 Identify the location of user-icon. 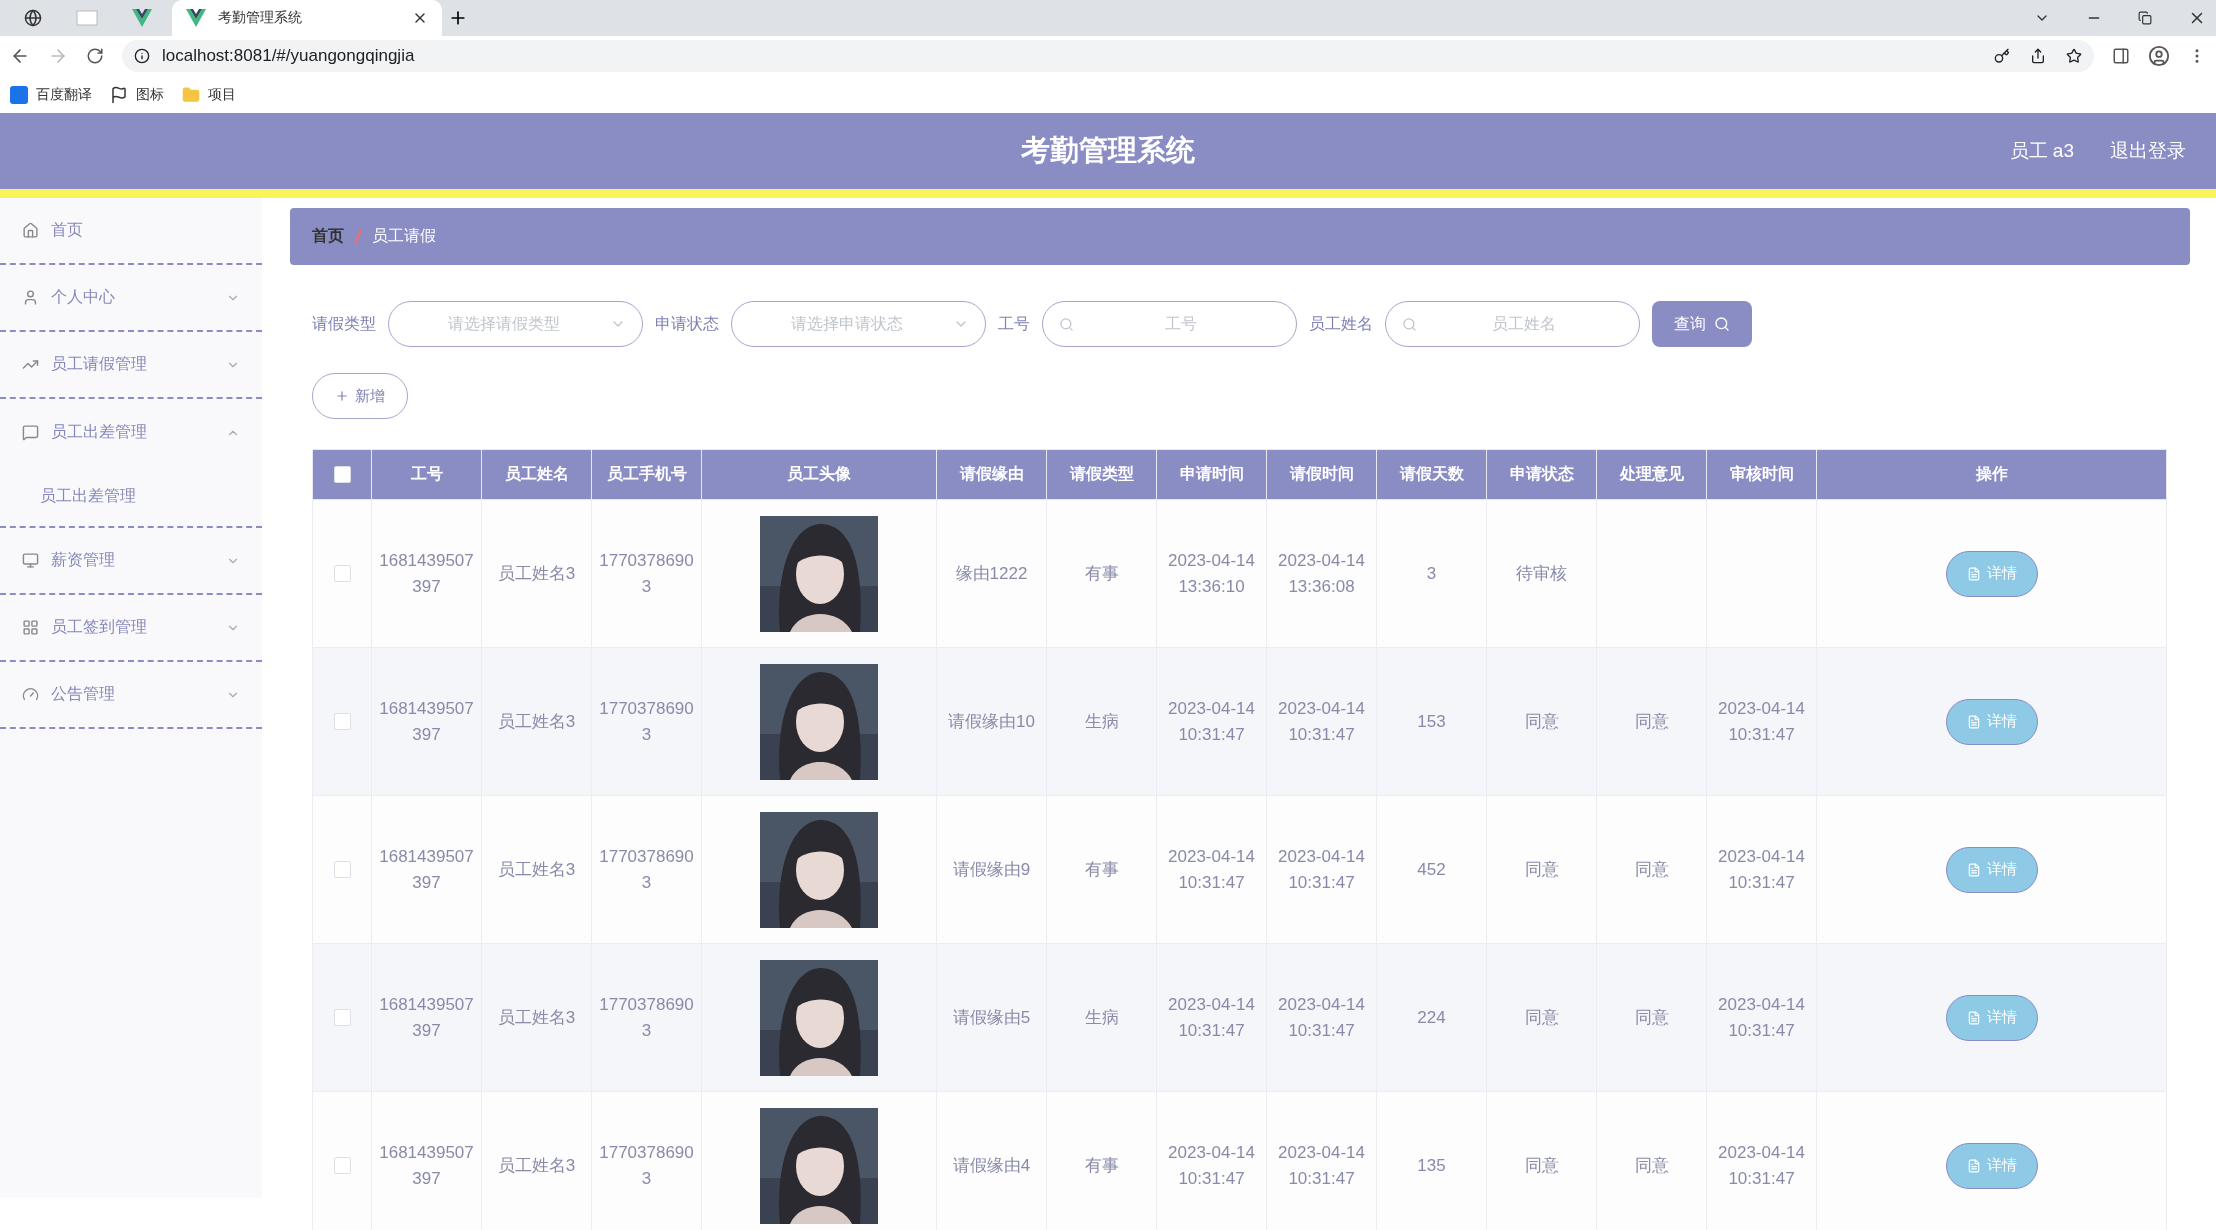
(30, 297).